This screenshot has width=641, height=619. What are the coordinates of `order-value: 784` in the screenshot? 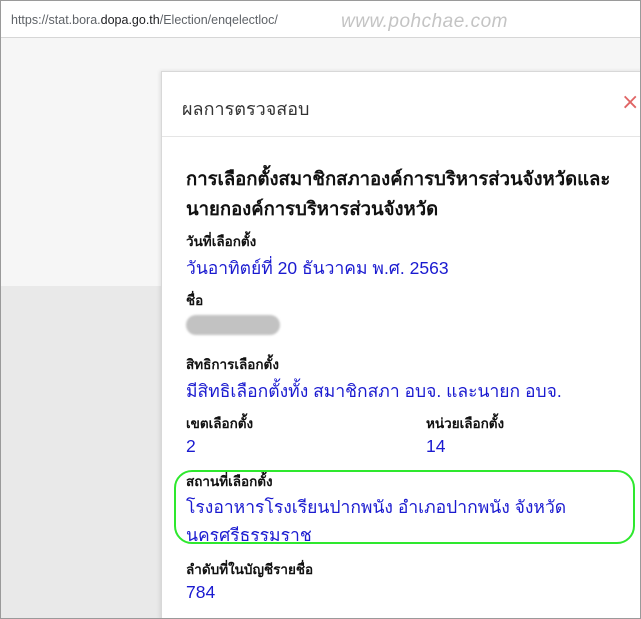 It's located at (201, 592).